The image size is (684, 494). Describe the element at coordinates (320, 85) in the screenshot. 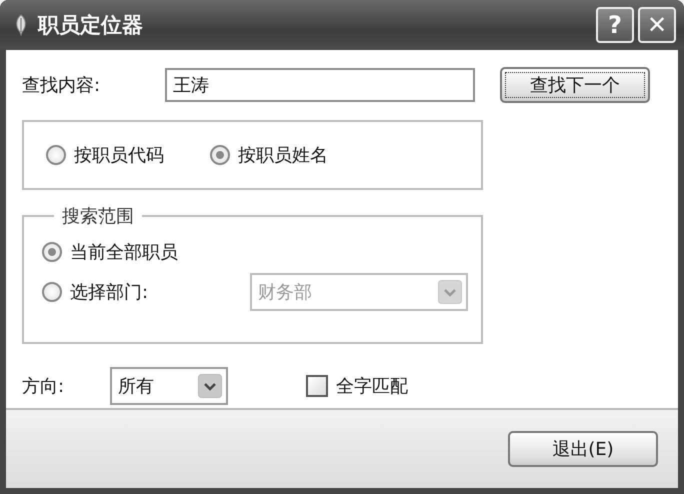

I see `search-field: 王涛` at that location.